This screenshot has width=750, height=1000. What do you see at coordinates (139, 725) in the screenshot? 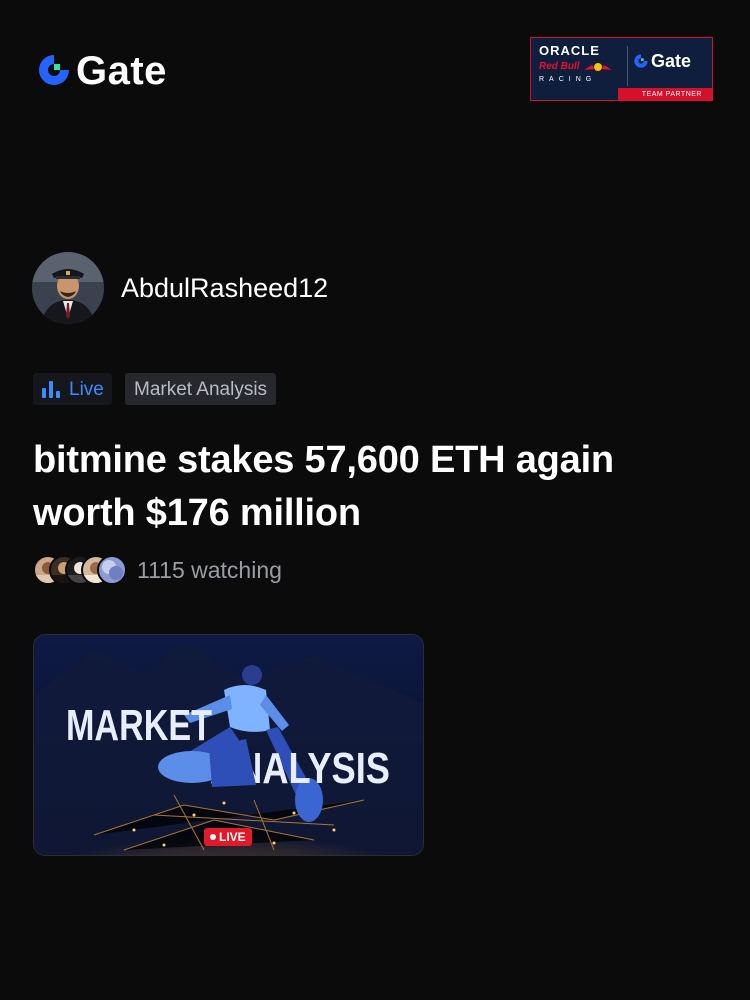
I see `cover-title-line1: MARKET` at bounding box center [139, 725].